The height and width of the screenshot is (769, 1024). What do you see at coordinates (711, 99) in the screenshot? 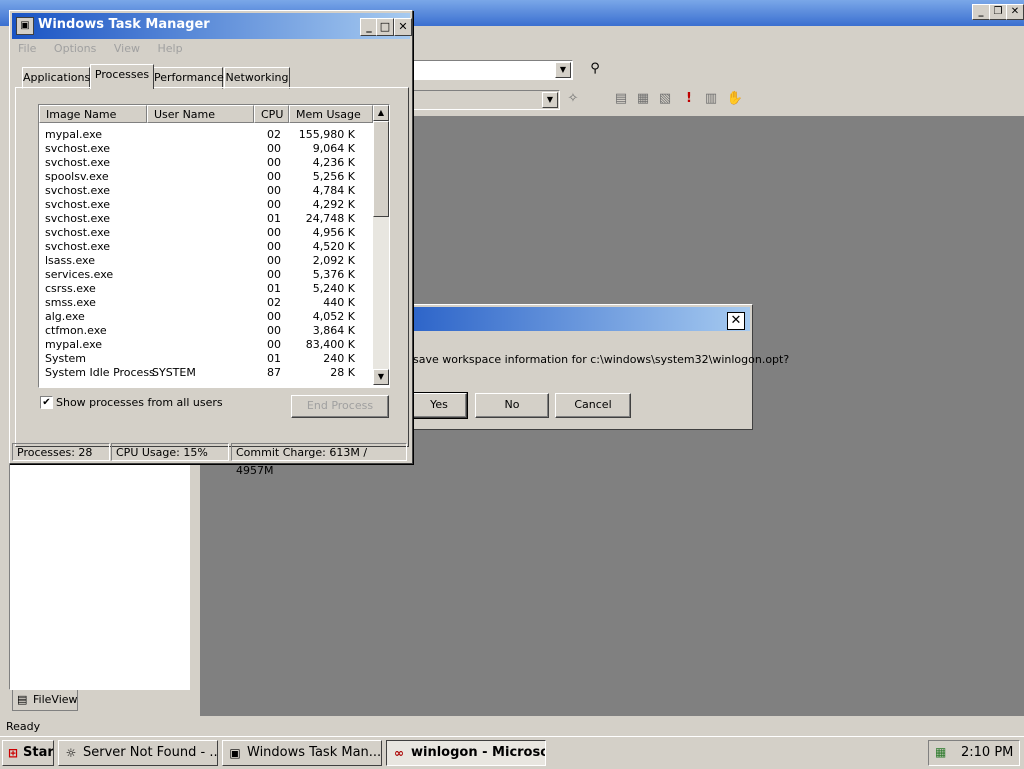
I see `go-icon: ▥` at bounding box center [711, 99].